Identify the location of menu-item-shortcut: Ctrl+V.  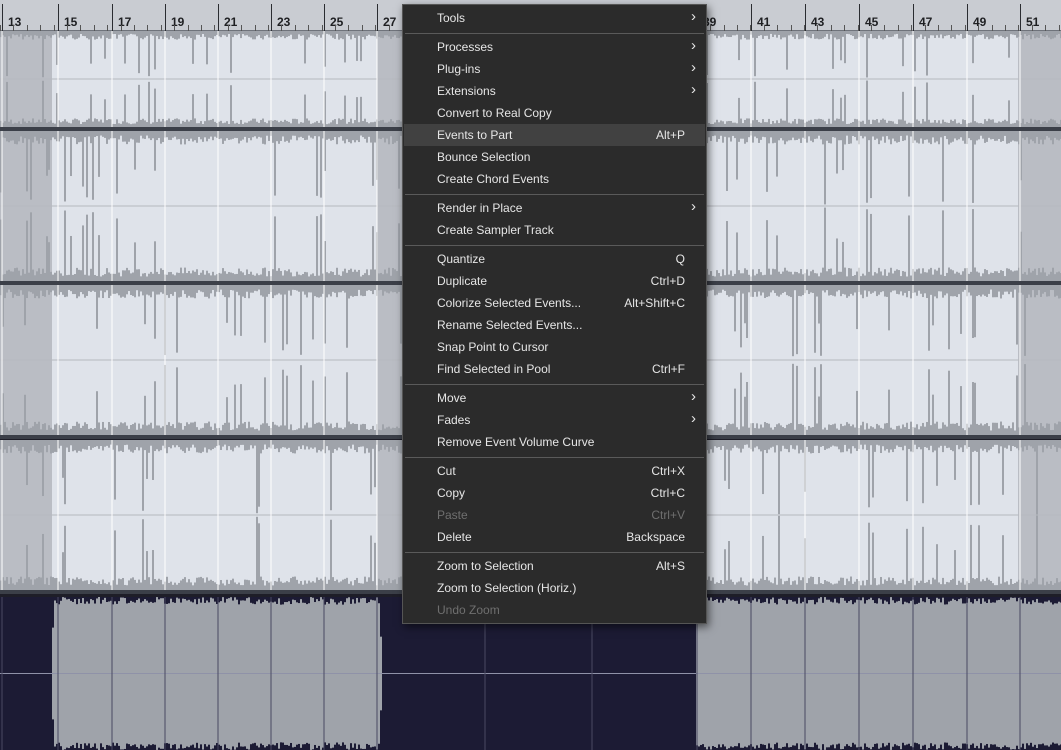
(668, 515).